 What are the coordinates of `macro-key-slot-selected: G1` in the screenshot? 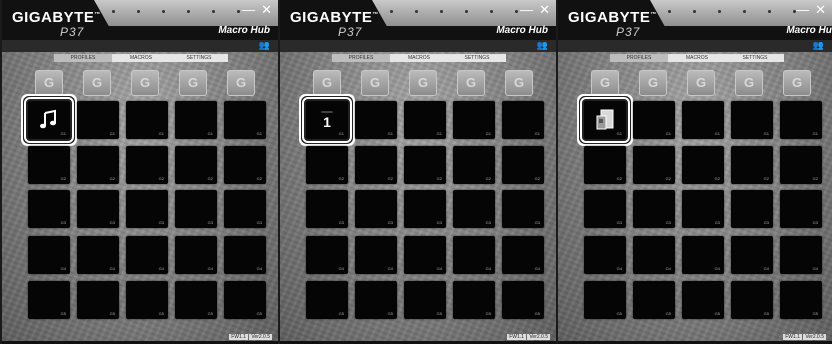 It's located at (49, 120).